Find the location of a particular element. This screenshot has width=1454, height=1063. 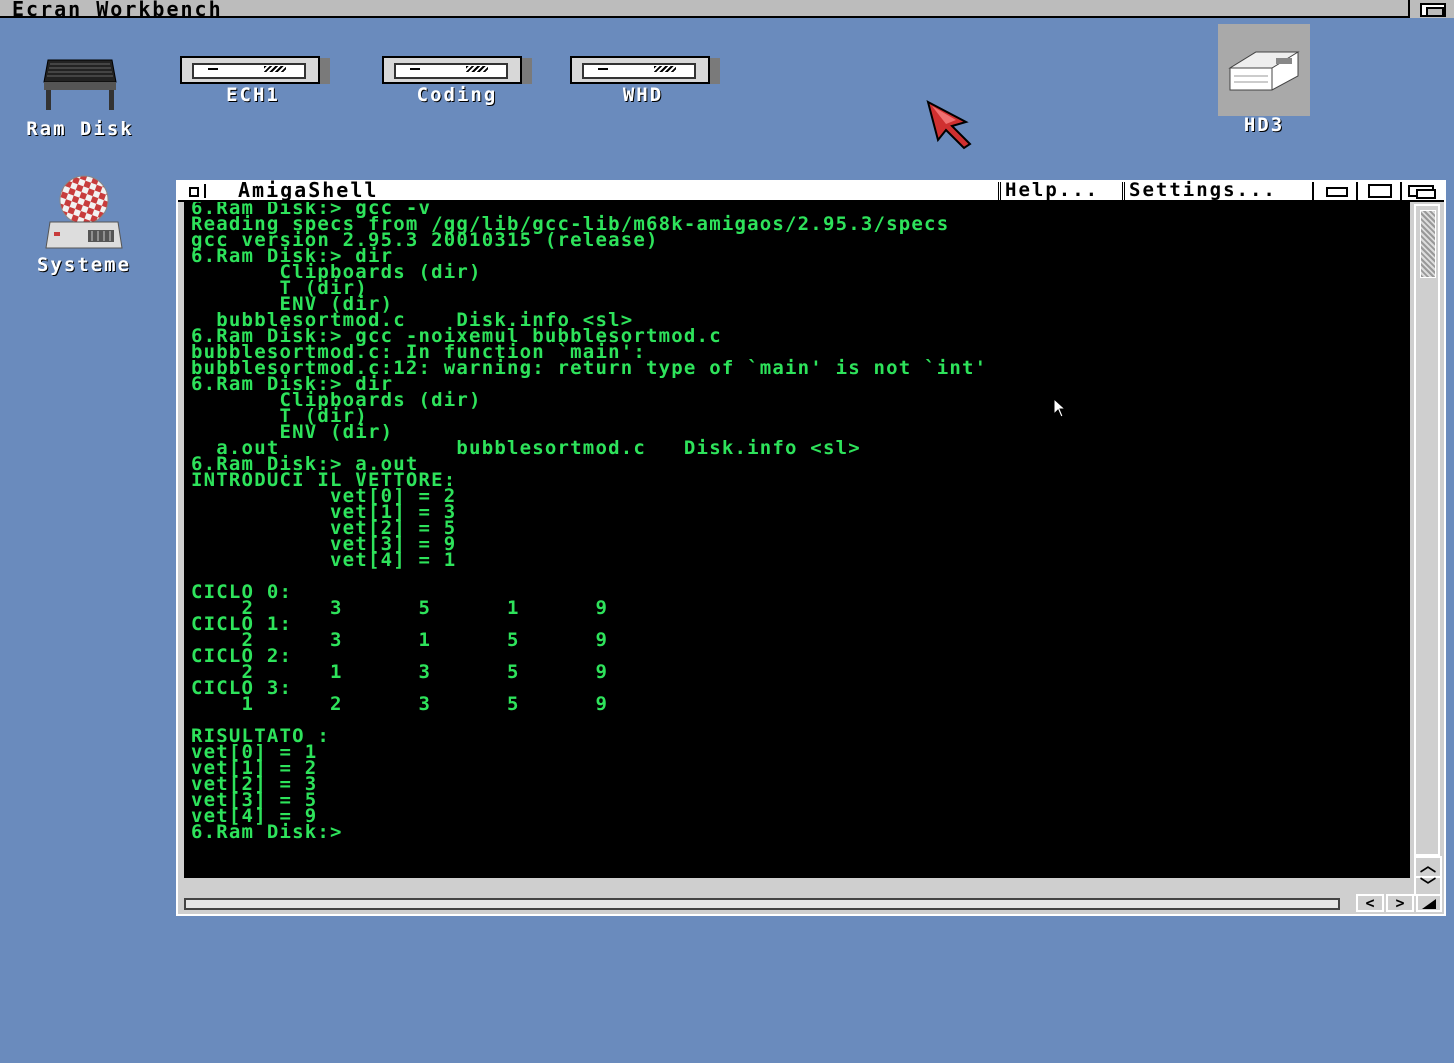

screen-depth-gadget is located at coordinates (1431, 9).